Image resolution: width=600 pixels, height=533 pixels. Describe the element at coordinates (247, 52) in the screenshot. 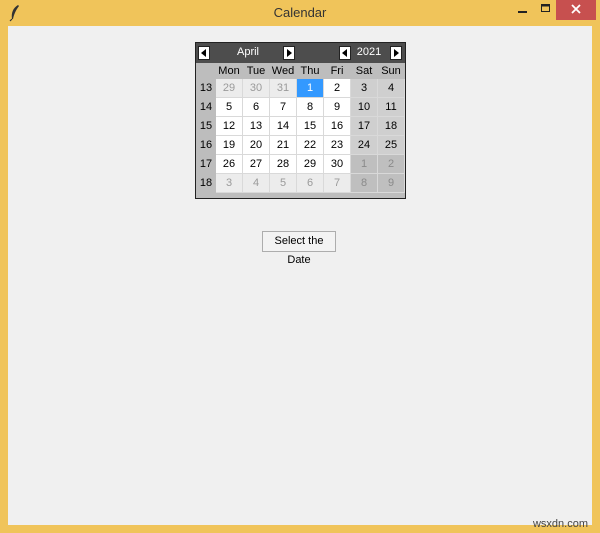

I see `month-label: April` at that location.